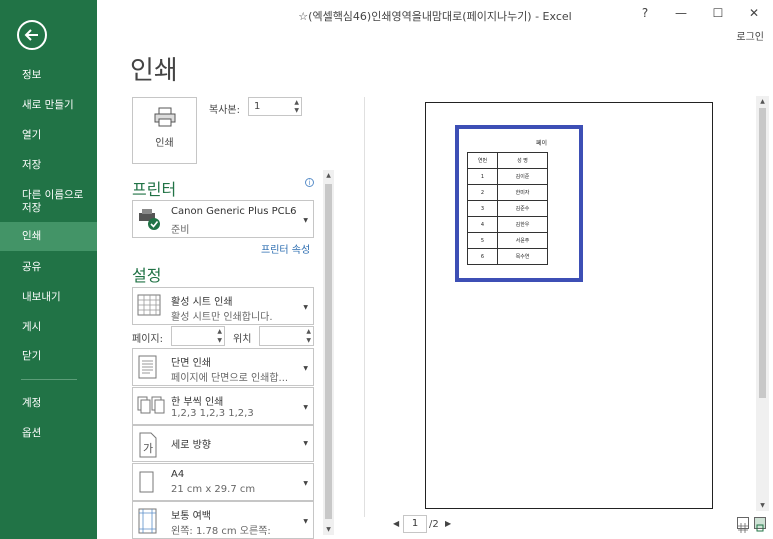 This screenshot has width=773, height=539. I want to click on copies-up-icon: ▲, so click(296, 103).